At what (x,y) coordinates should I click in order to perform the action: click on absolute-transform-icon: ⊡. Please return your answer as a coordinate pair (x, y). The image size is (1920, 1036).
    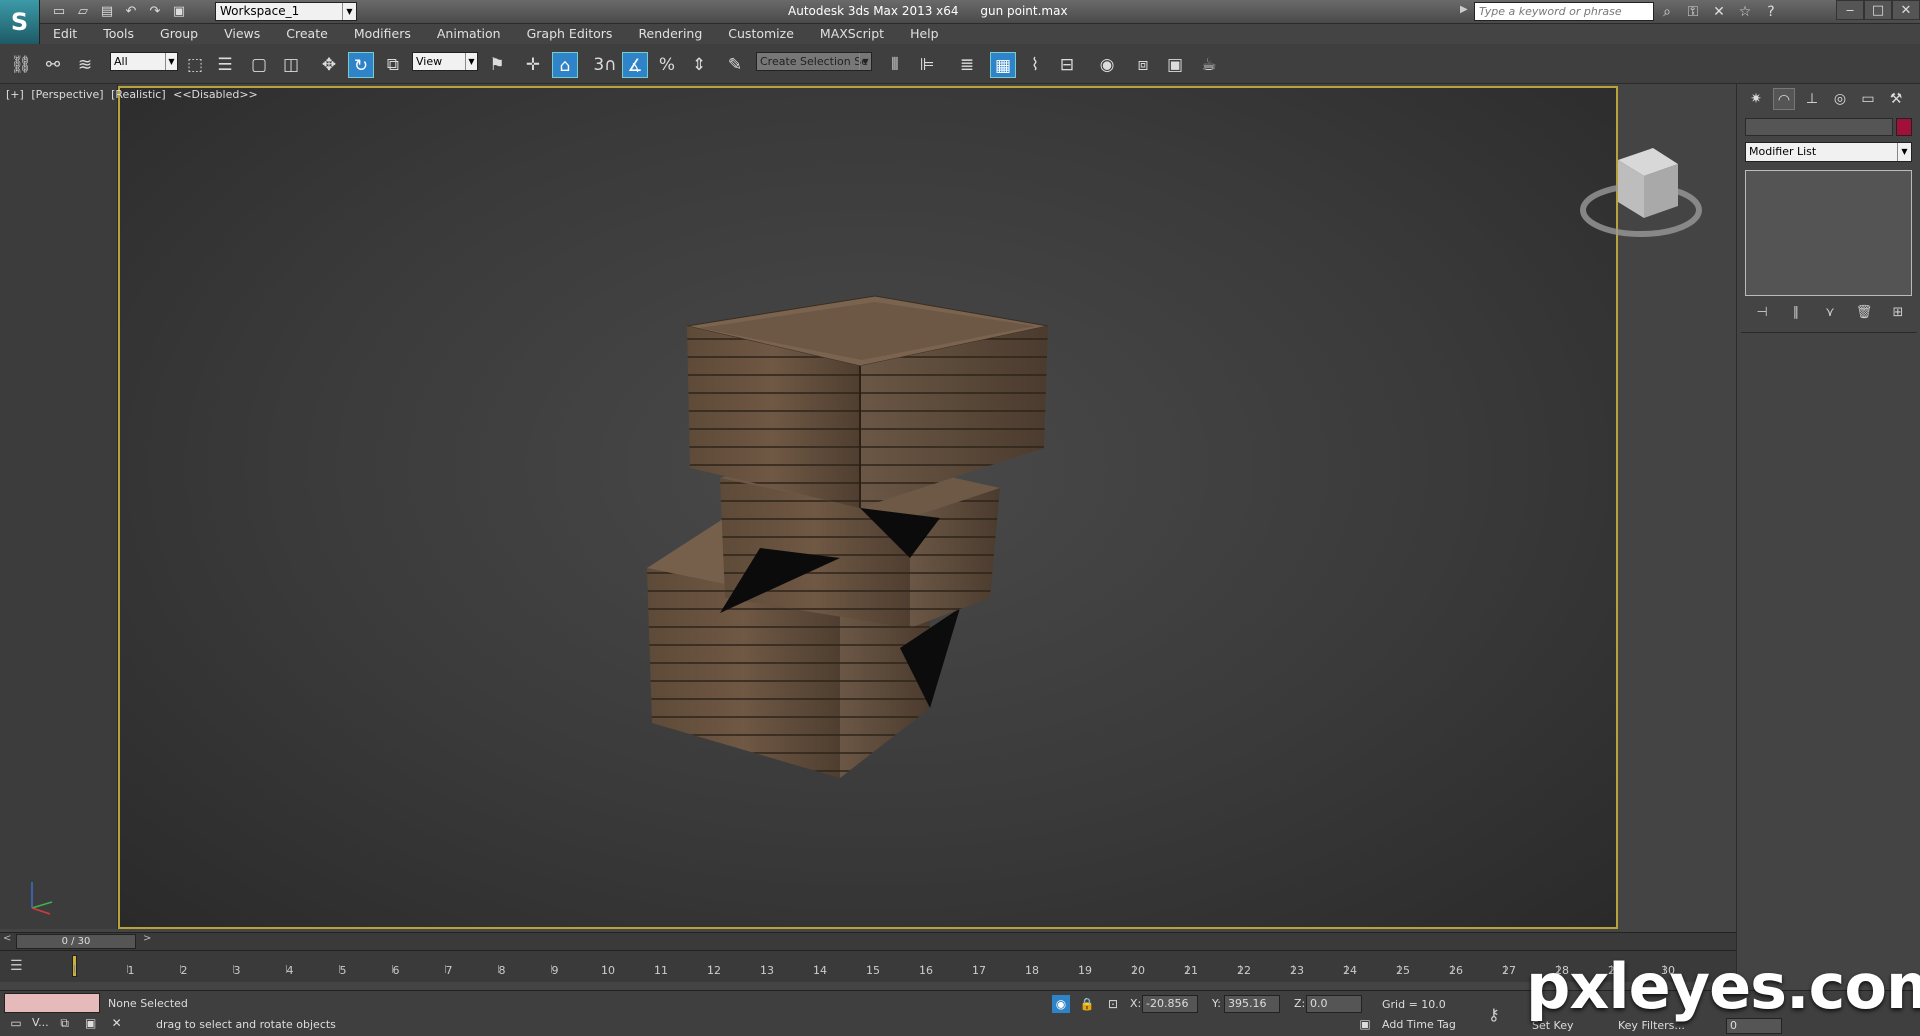
    Looking at the image, I should click on (1113, 1004).